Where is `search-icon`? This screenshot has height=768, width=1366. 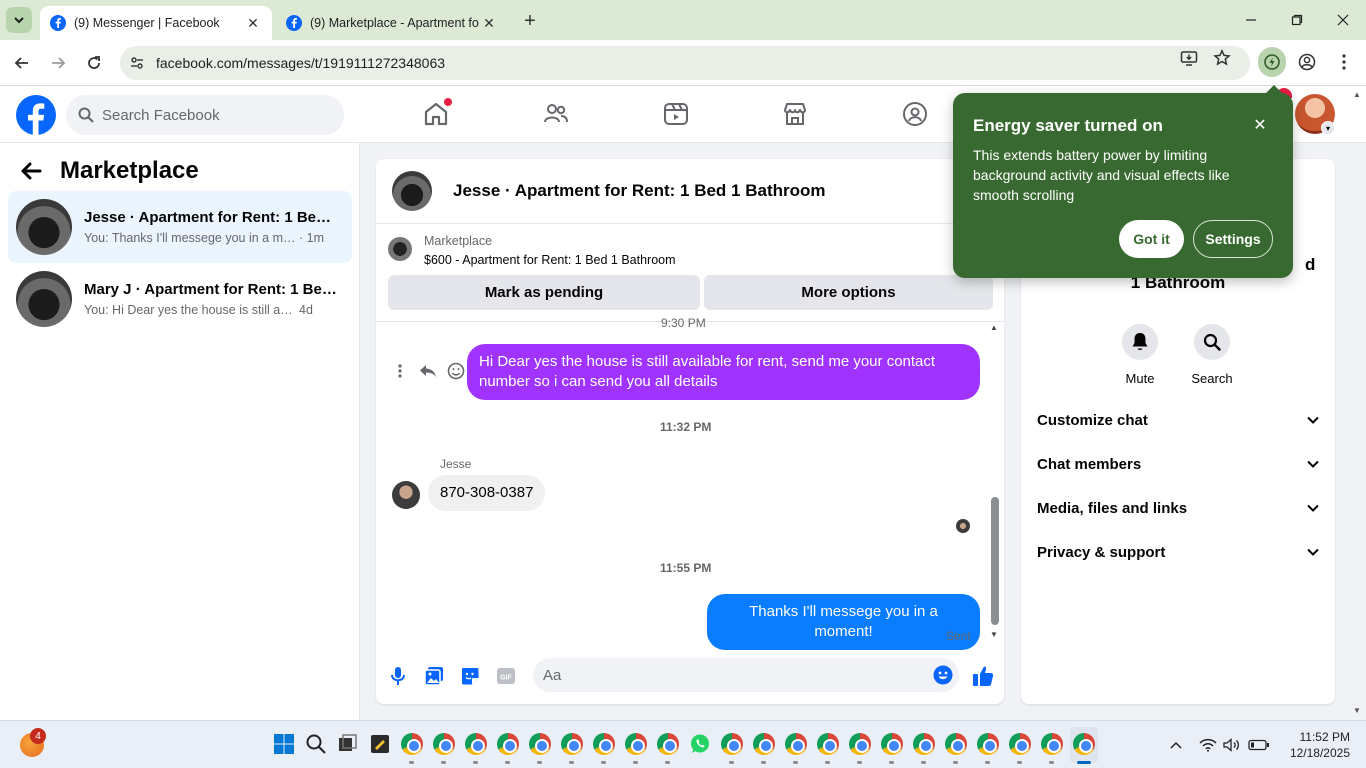
search-icon is located at coordinates (316, 744).